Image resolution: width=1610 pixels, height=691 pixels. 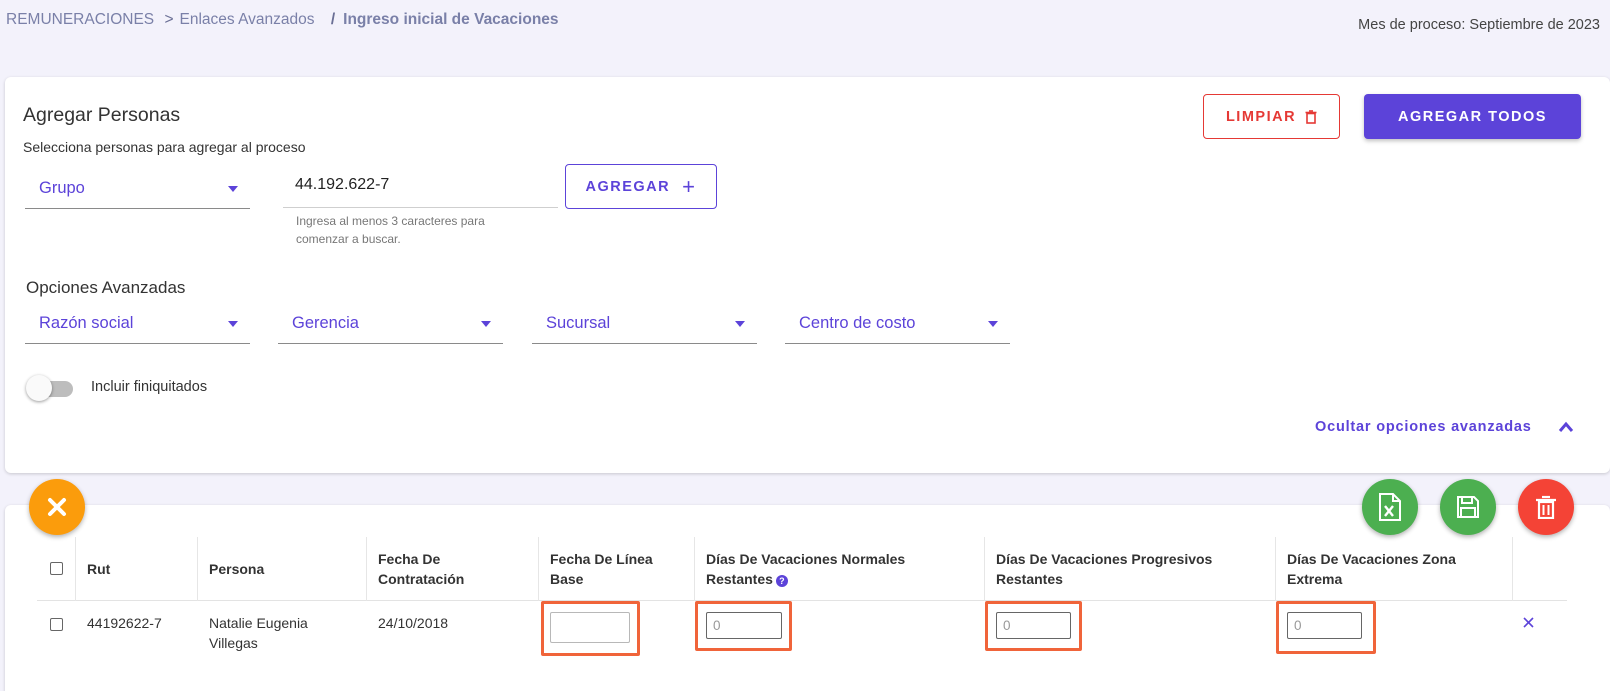 I want to click on fecha-linea-base-input, so click(x=590, y=627).